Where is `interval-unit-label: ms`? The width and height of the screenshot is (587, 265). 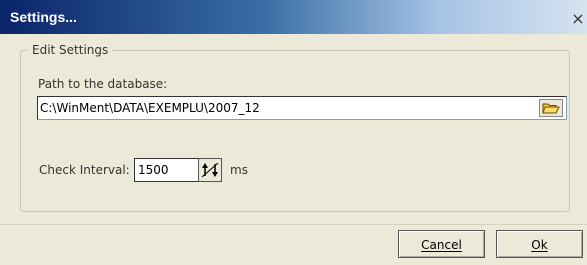
interval-unit-label: ms is located at coordinates (239, 170).